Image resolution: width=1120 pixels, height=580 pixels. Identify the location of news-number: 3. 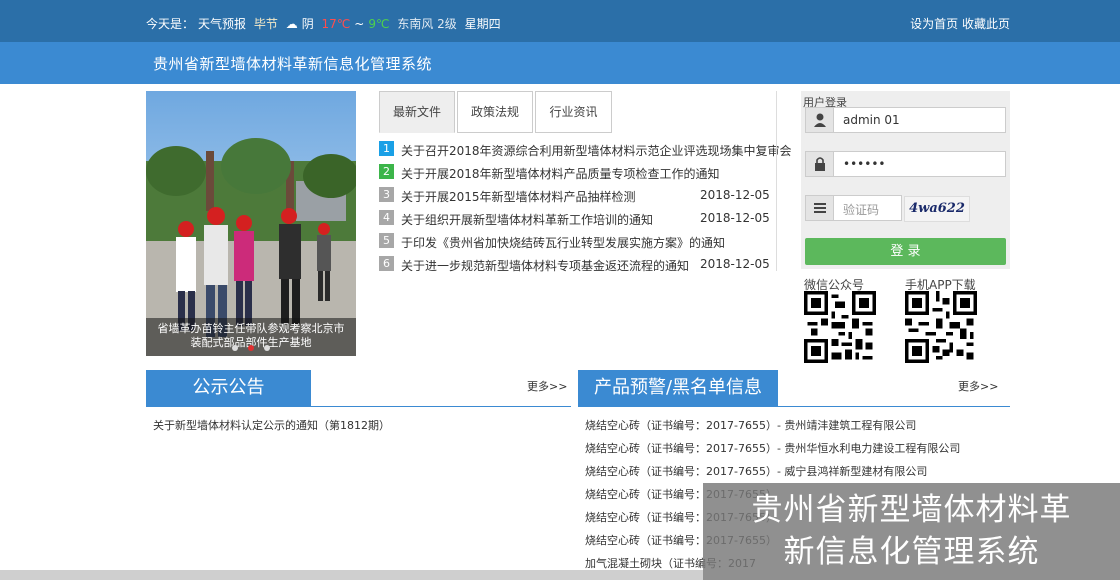
(386, 194).